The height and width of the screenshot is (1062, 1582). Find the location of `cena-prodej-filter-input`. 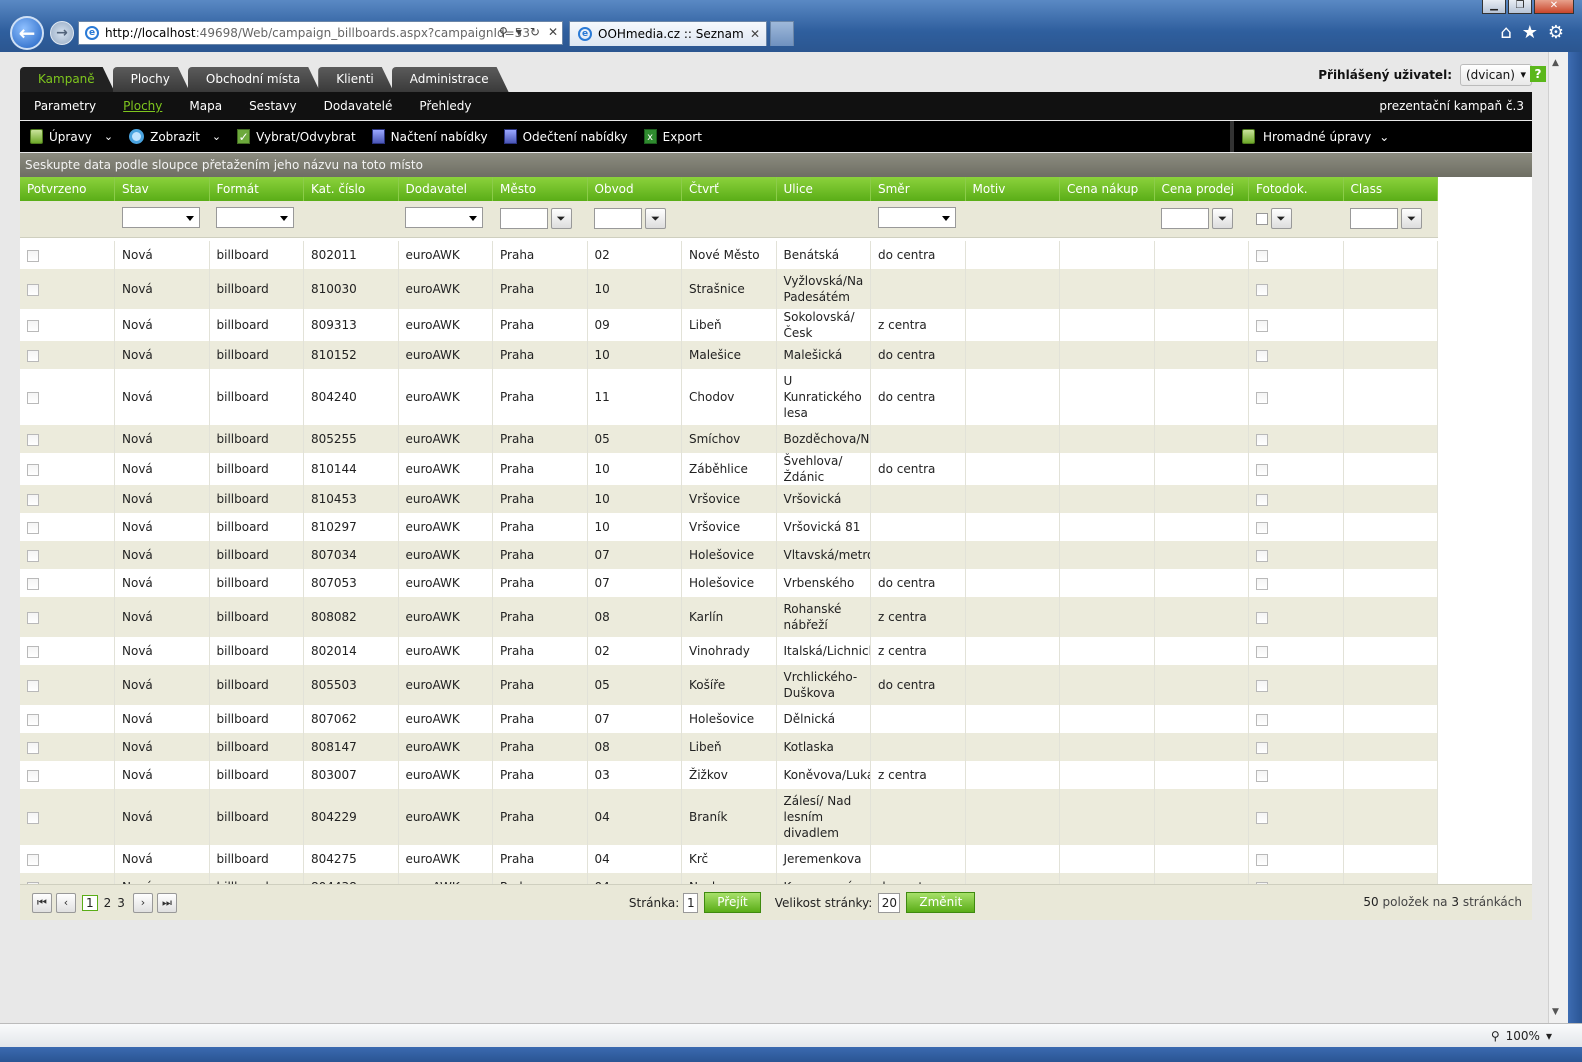

cena-prodej-filter-input is located at coordinates (1185, 219).